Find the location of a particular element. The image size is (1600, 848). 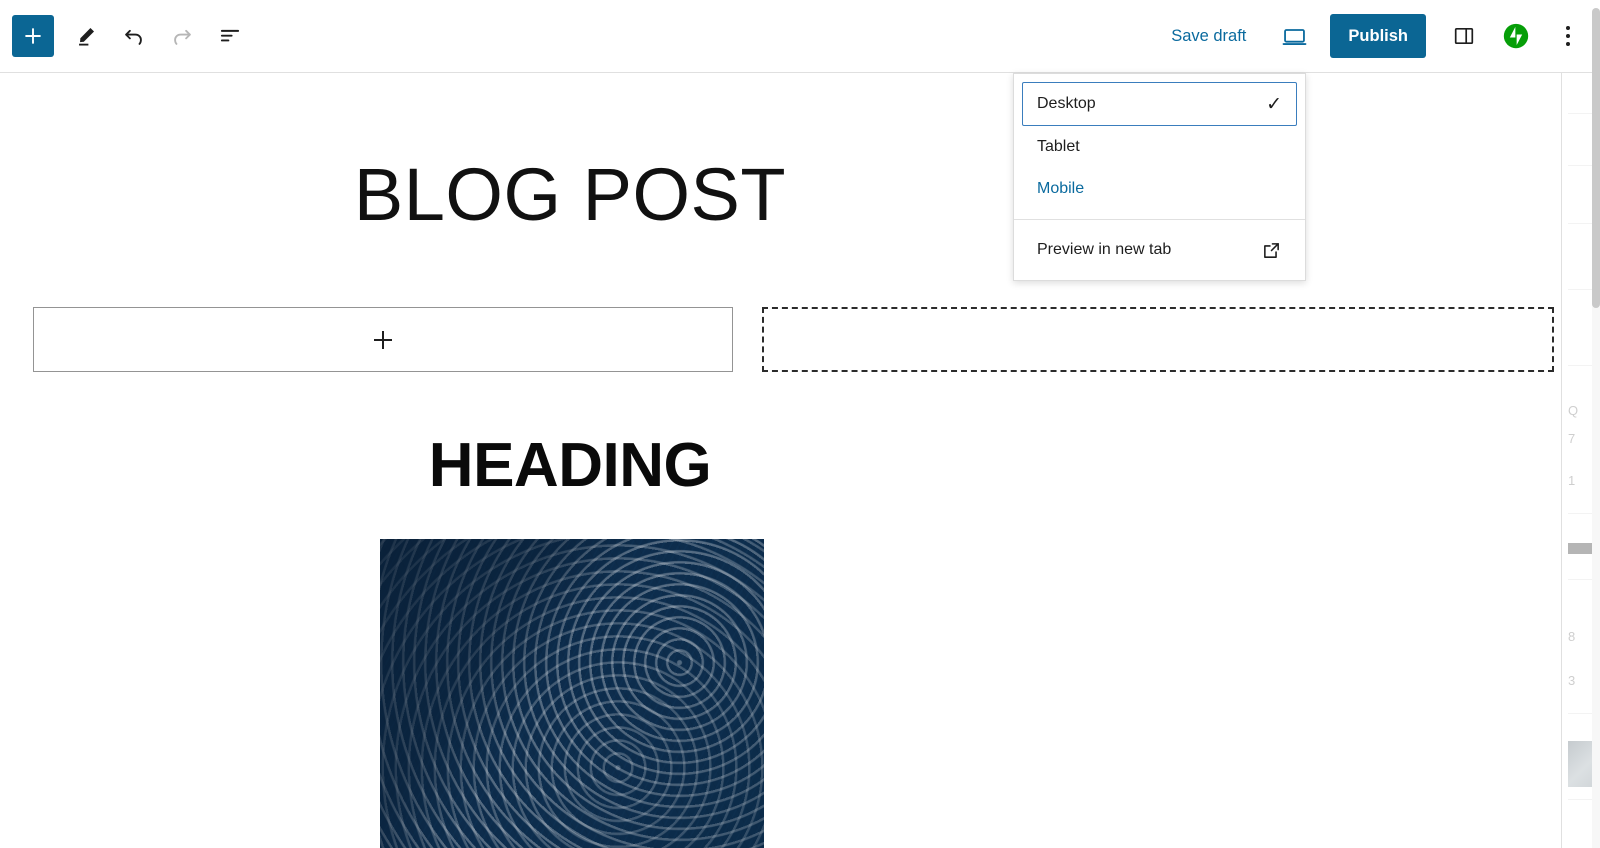

menu-item-mobile-label: Mobile is located at coordinates (1061, 188).